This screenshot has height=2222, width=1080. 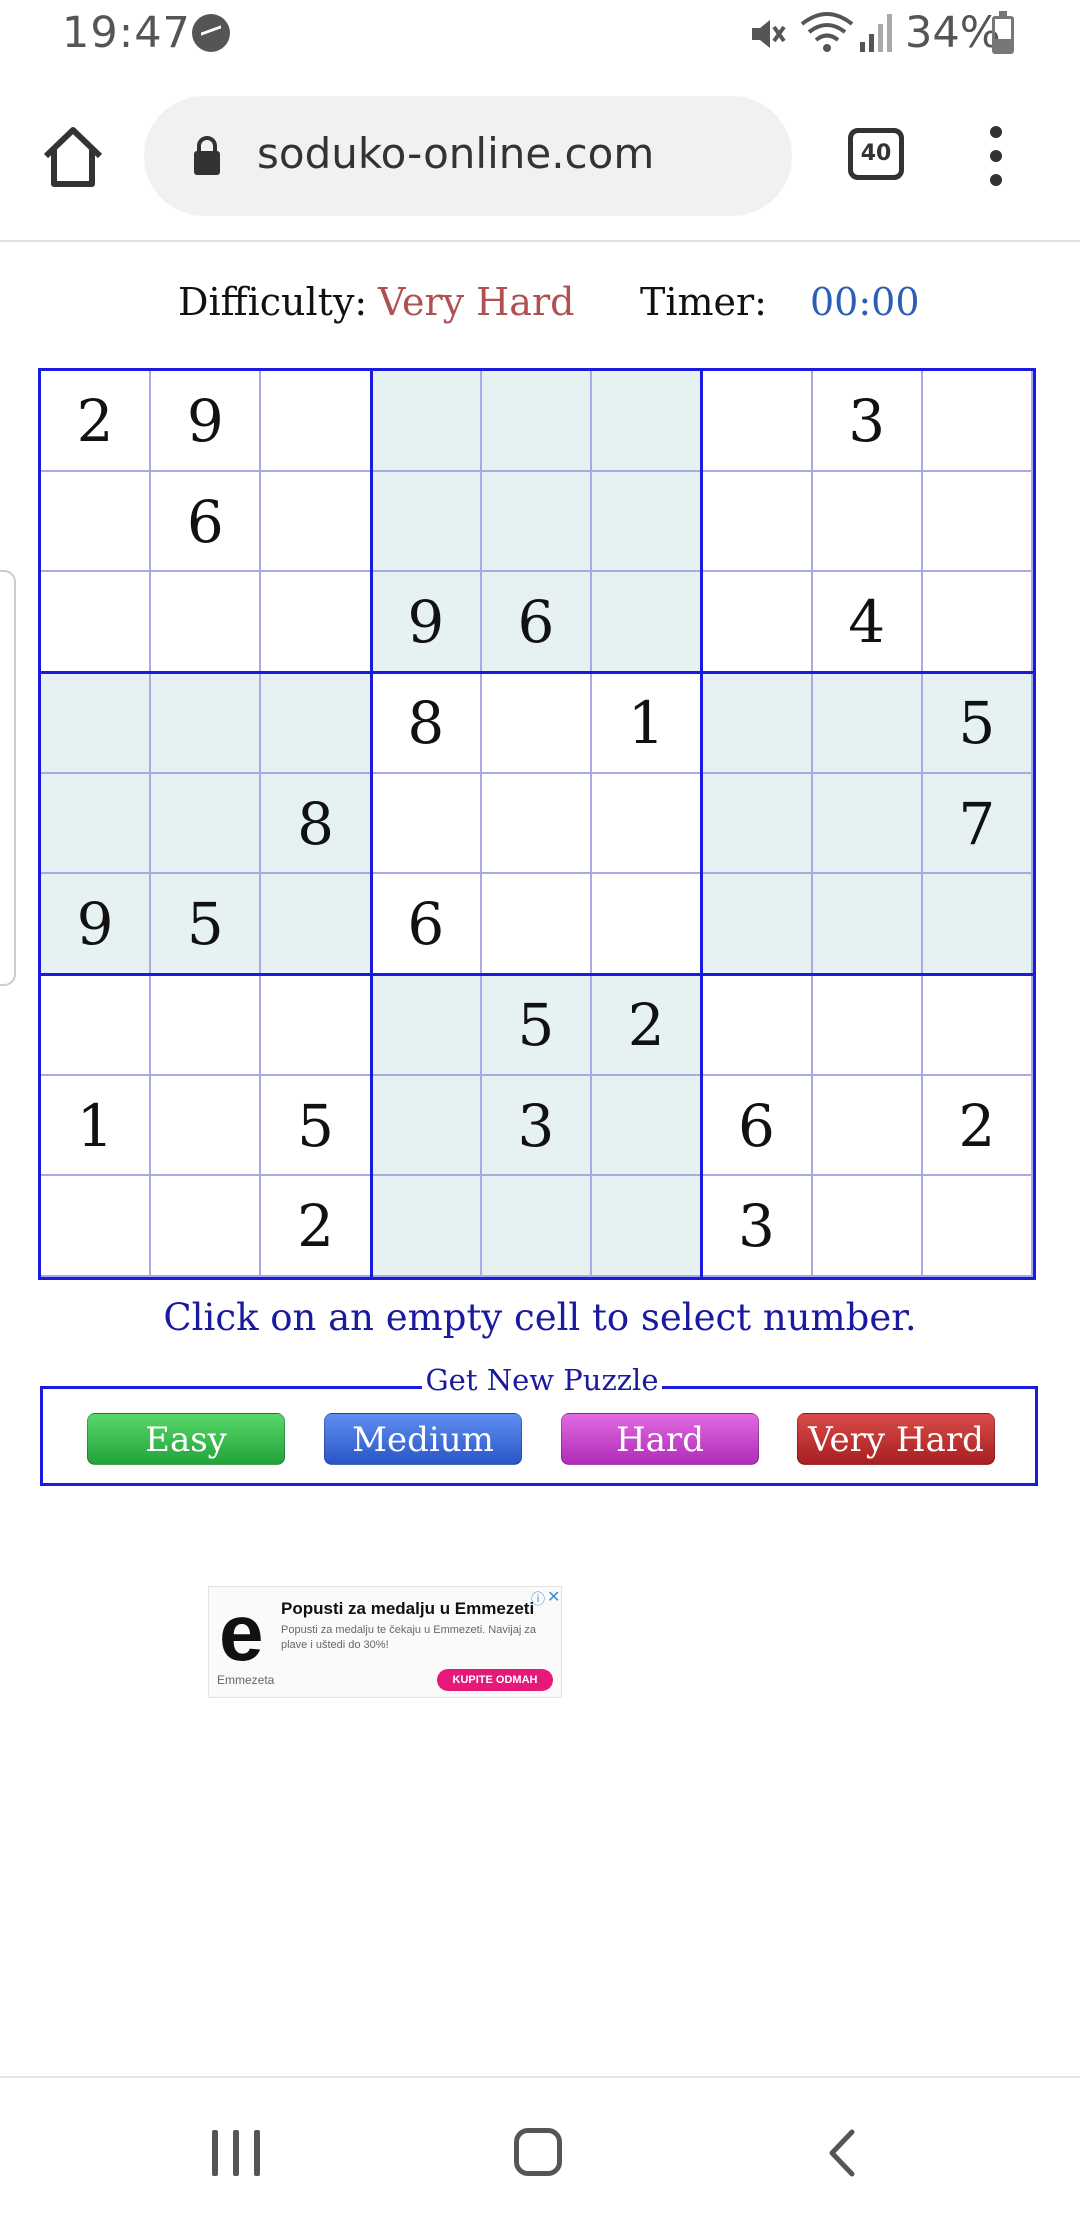 I want to click on overflow-menu-icon, so click(x=996, y=156).